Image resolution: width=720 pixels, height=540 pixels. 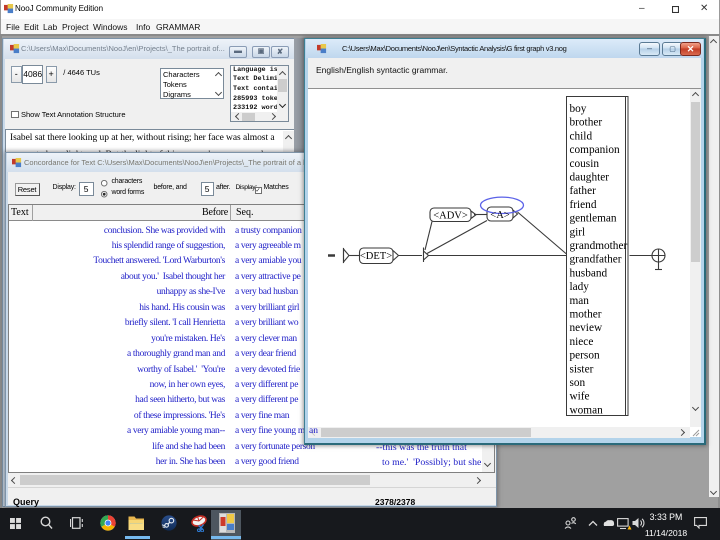 What do you see at coordinates (580, 397) in the screenshot?
I see `svg-text: wife` at bounding box center [580, 397].